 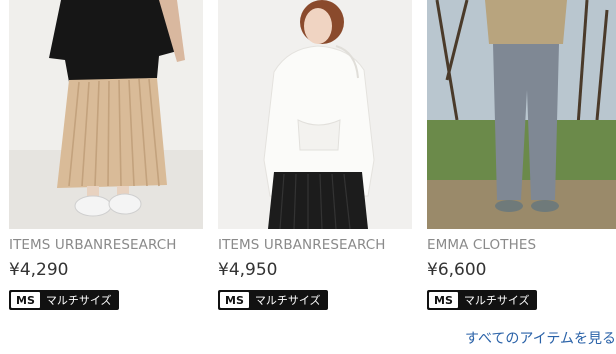 I want to click on product-price: ¥4,290, so click(x=39, y=270).